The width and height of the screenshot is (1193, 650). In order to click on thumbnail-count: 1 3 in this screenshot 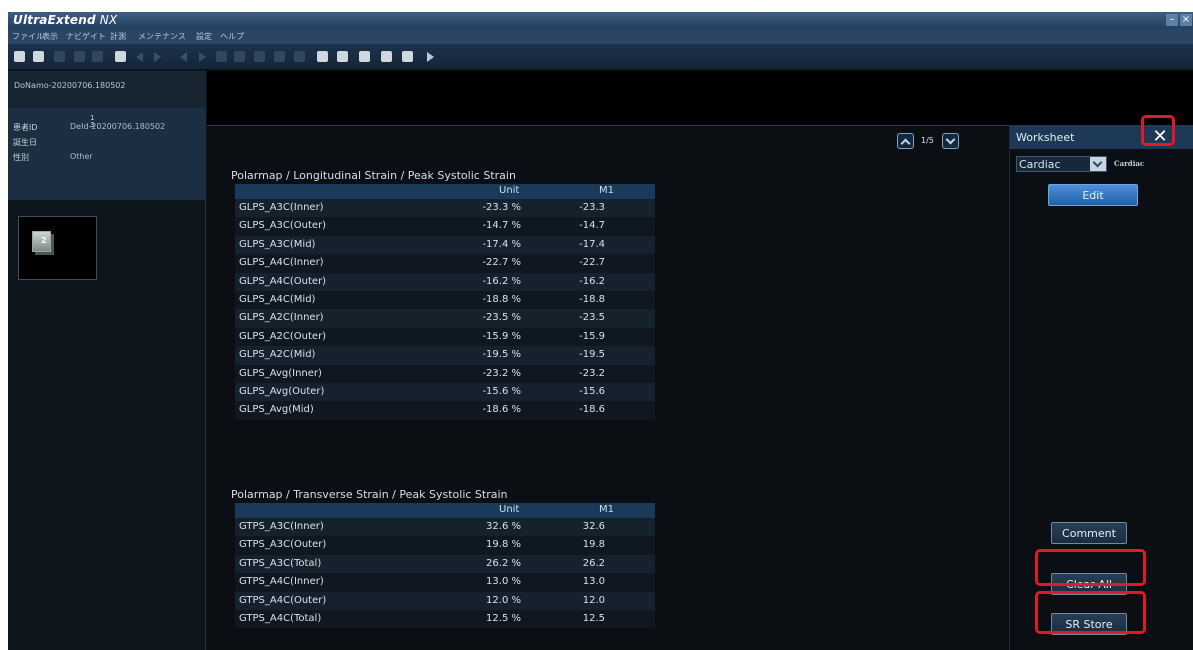, I will do `click(92, 122)`.